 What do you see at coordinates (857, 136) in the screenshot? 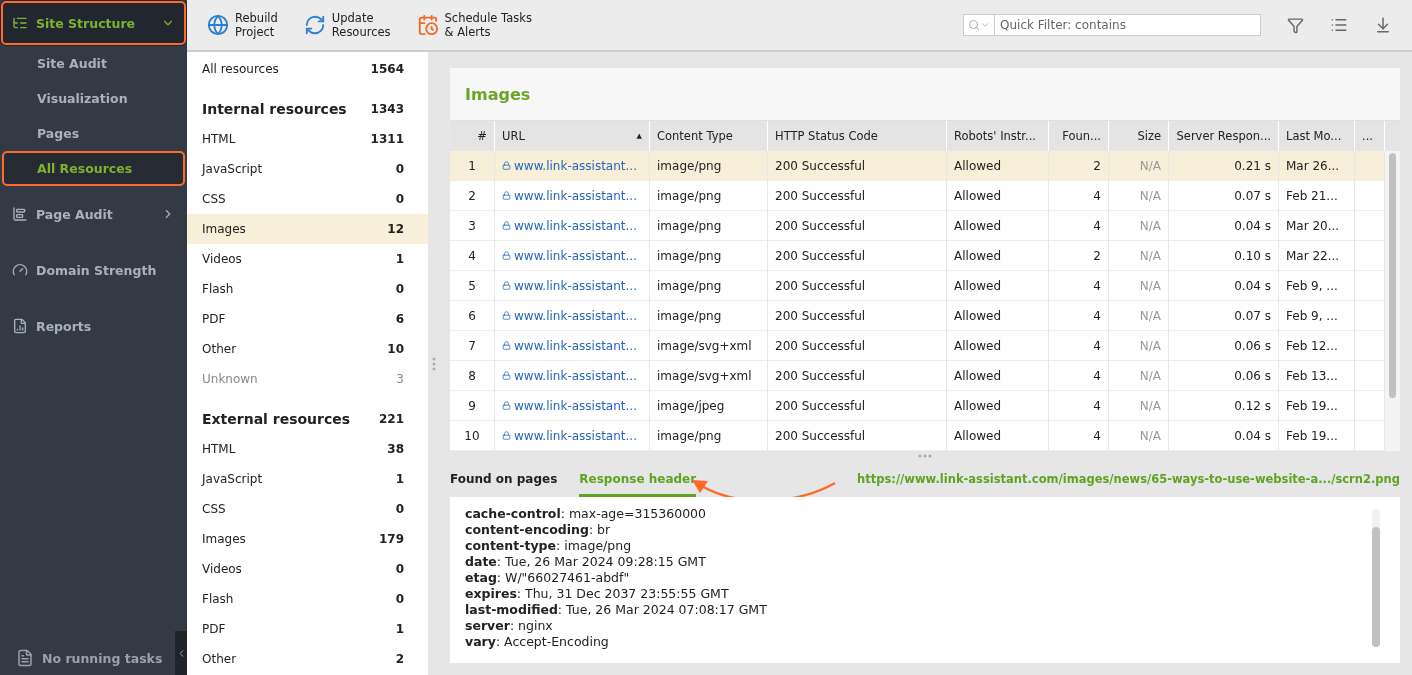
I see `column-header: HTTP Status Code` at bounding box center [857, 136].